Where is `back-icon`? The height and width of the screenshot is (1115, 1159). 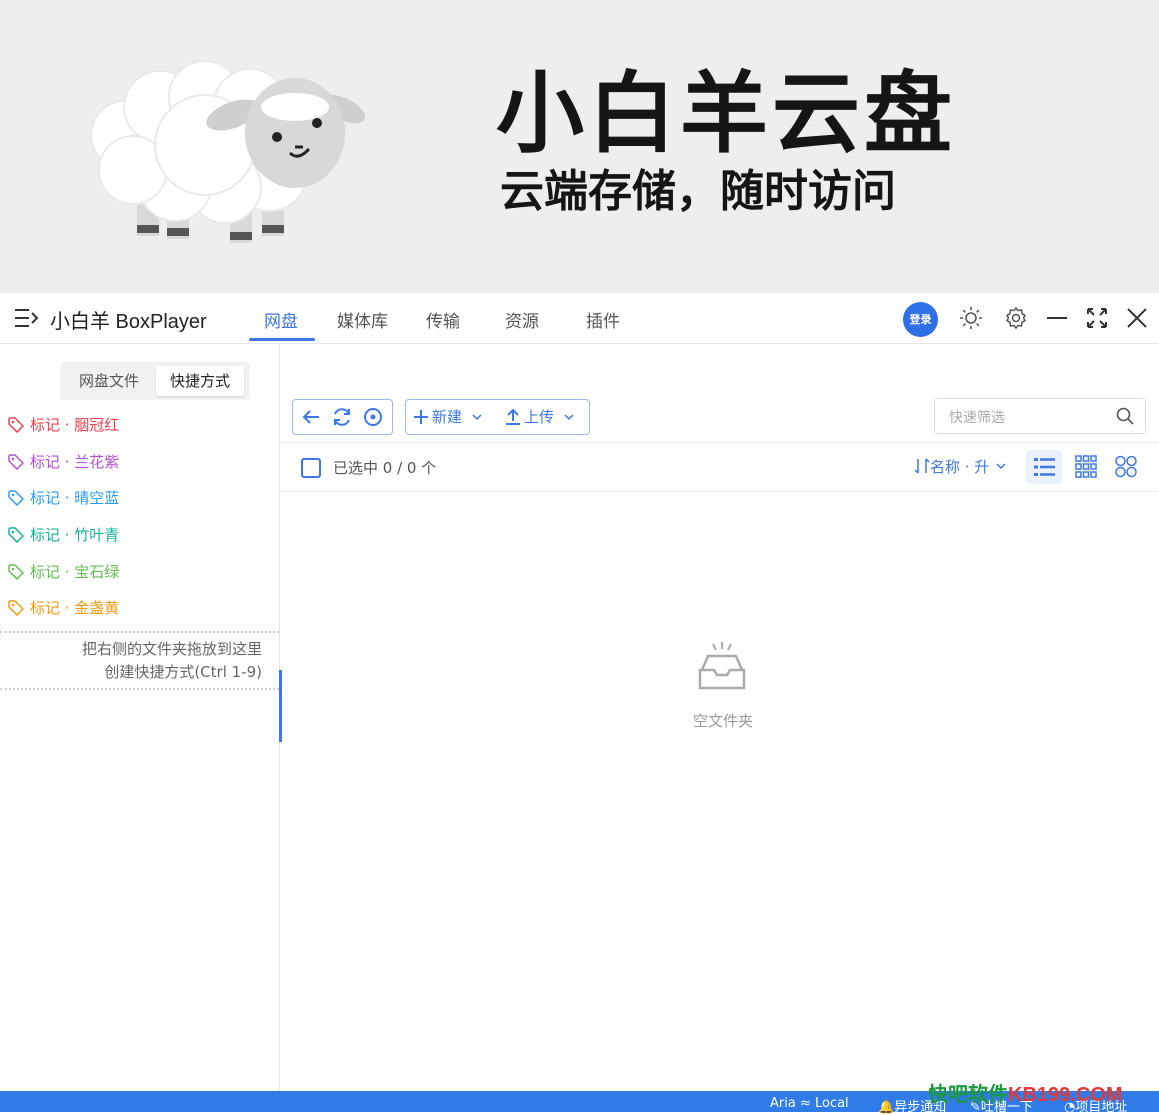
back-icon is located at coordinates (311, 417).